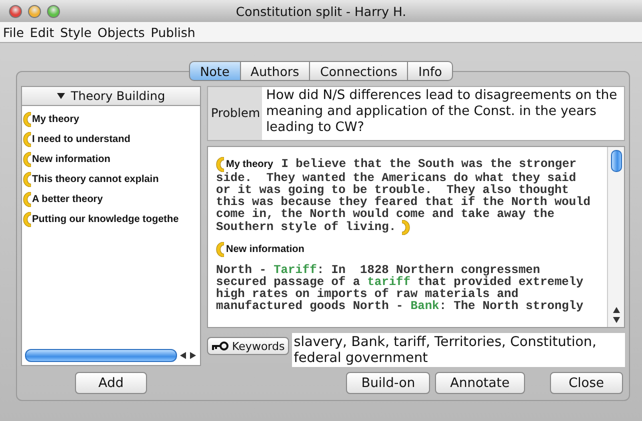 Image resolution: width=642 pixels, height=421 pixels. I want to click on note-line: I believe that the South was the stronger, so click(428, 164).